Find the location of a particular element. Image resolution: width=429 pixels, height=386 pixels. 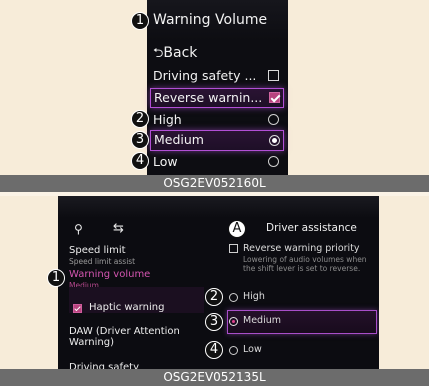

callout-a: A is located at coordinates (237, 229).